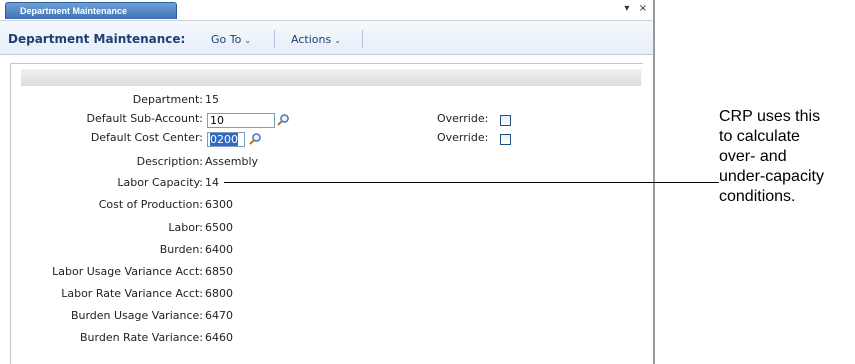 Image resolution: width=855 pixels, height=364 pixels. Describe the element at coordinates (753, 156) in the screenshot. I see `callout-line-3: over- and` at that location.